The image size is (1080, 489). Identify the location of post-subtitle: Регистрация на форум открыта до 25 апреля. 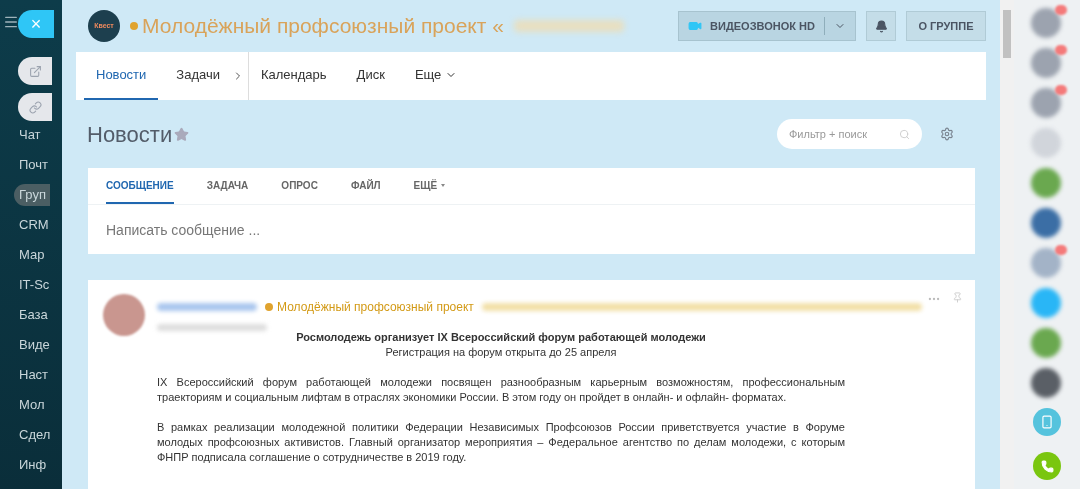
(501, 352).